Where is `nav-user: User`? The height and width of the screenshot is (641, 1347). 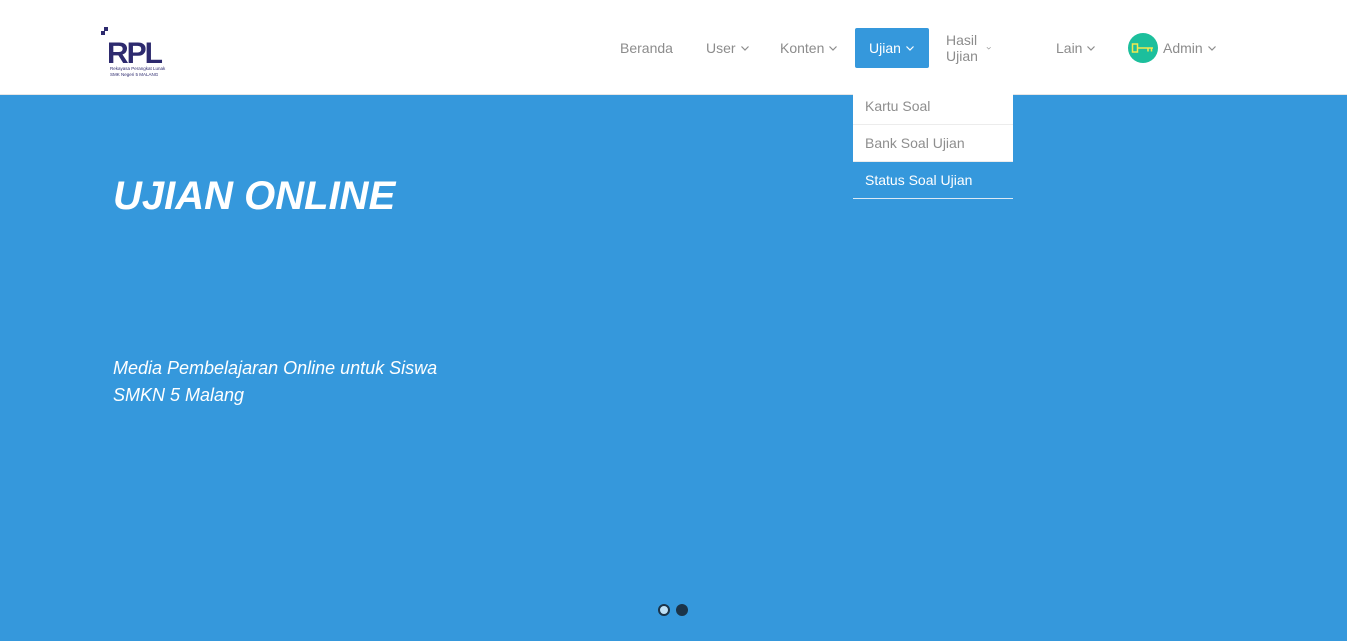 nav-user: User is located at coordinates (728, 48).